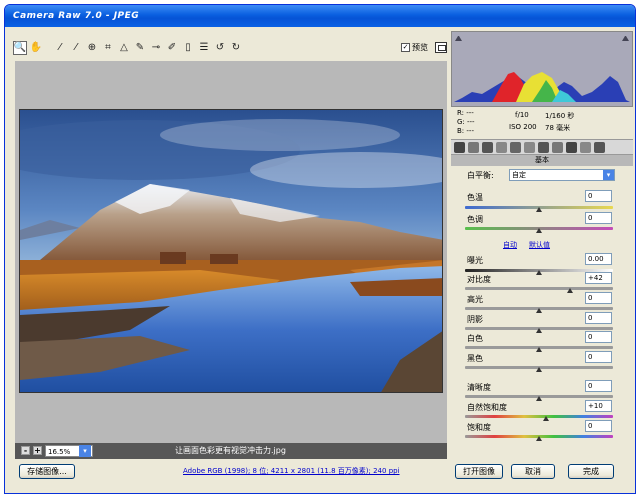 The height and width of the screenshot is (500, 640). I want to click on clarity-label: 清晰度, so click(479, 387).